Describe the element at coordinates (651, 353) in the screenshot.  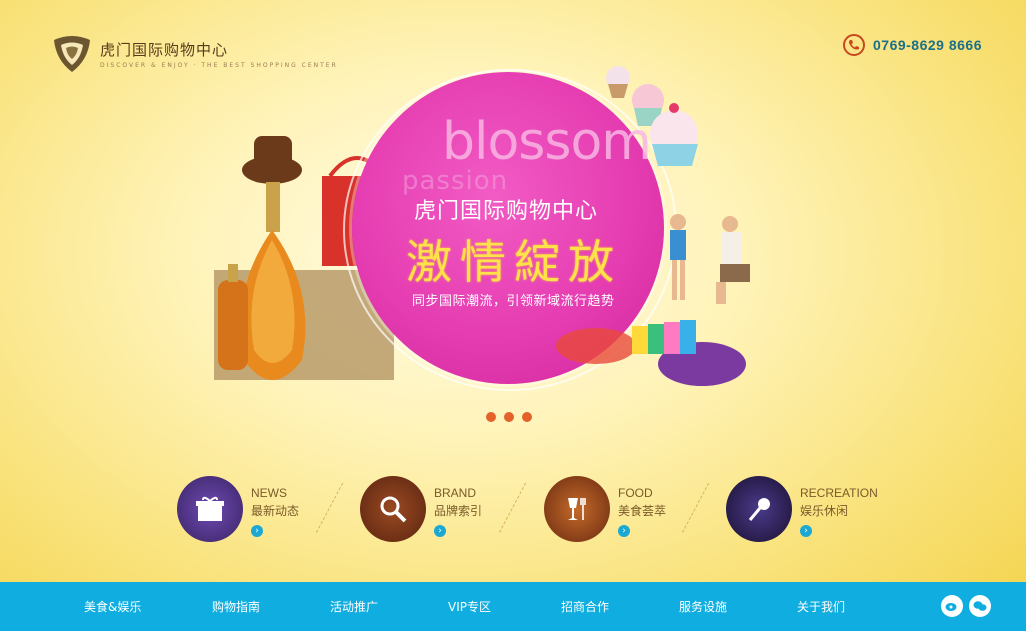
I see `shopping-bags-image` at that location.